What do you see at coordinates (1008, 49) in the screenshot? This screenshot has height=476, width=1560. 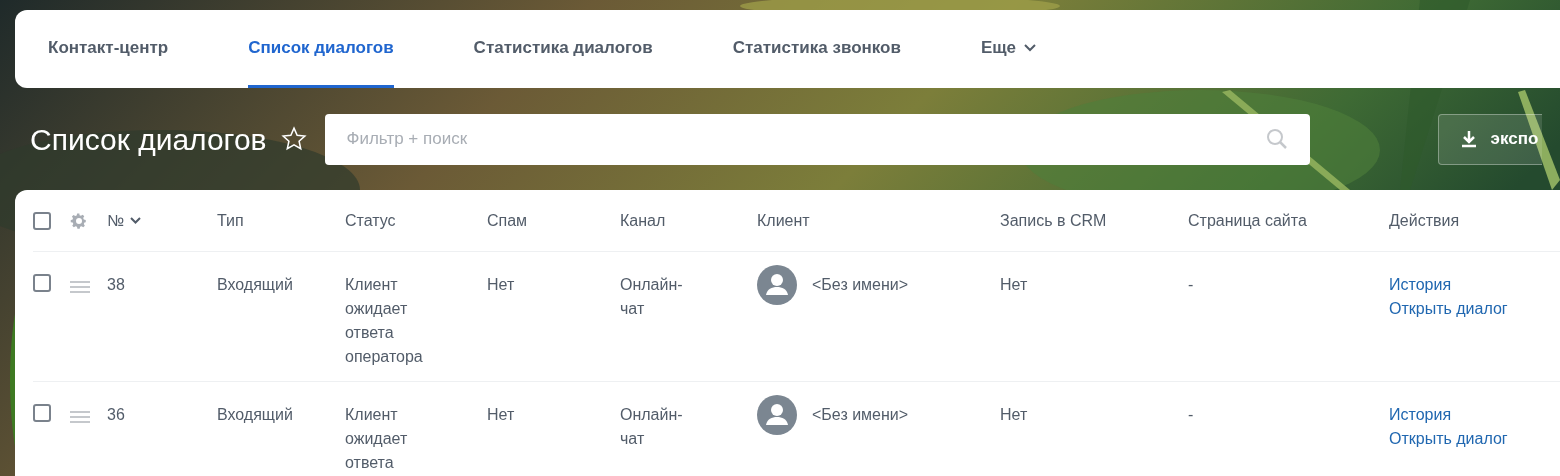 I see `more-tab: Еще` at bounding box center [1008, 49].